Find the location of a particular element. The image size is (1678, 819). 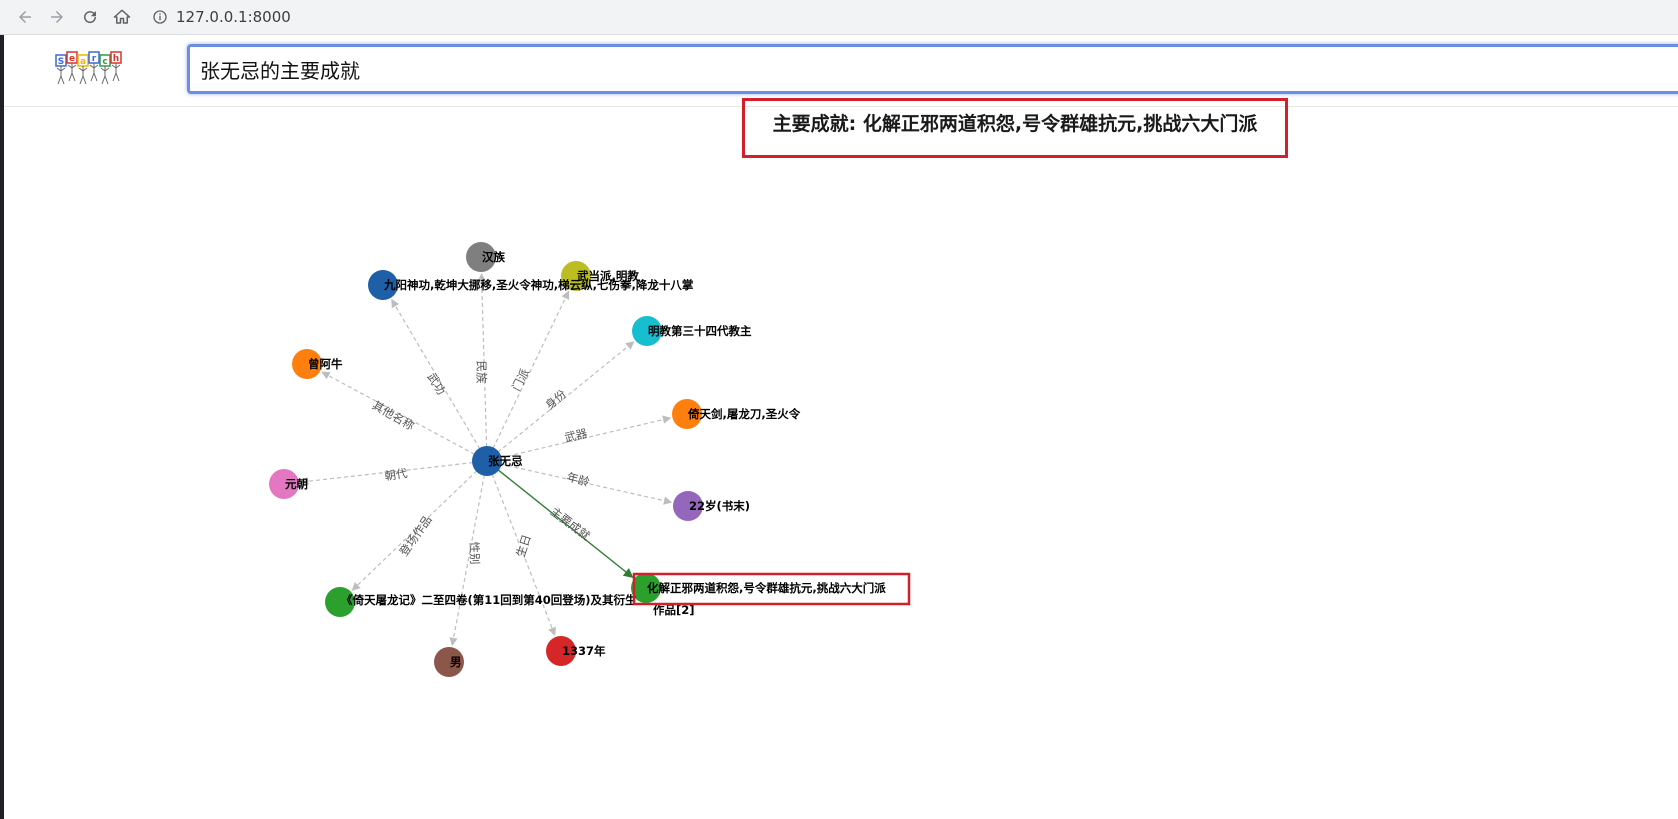

graph-edge-label: 身份 is located at coordinates (555, 400).